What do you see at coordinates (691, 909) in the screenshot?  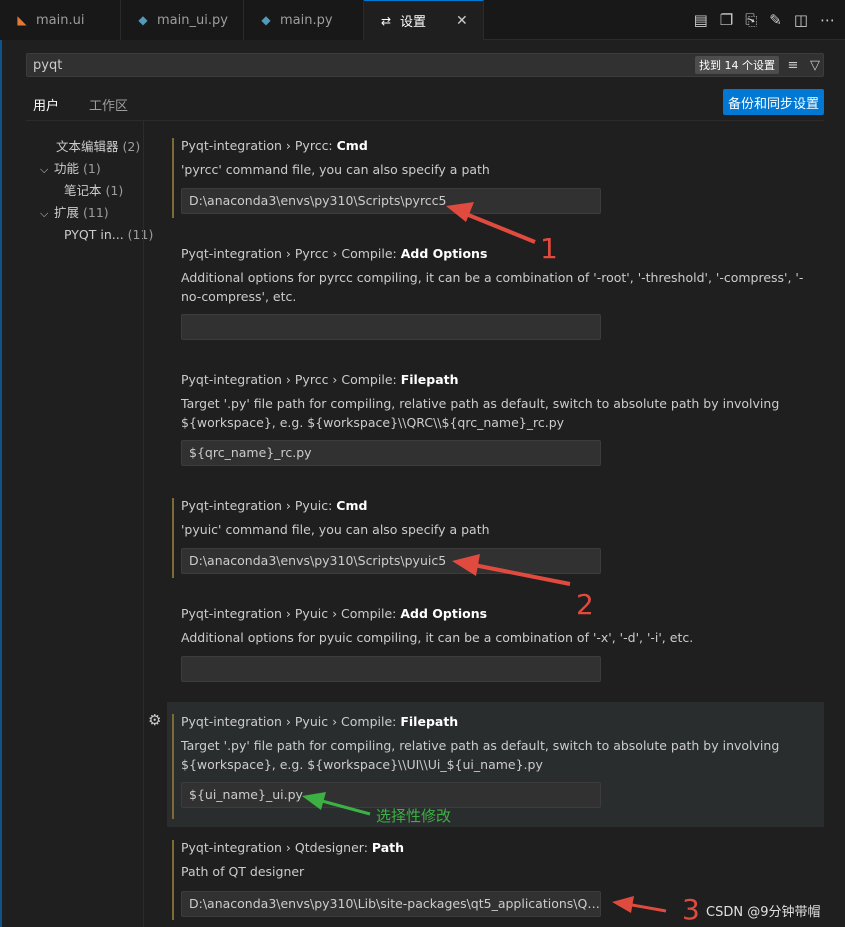 I see `annotation-number-3: 3` at bounding box center [691, 909].